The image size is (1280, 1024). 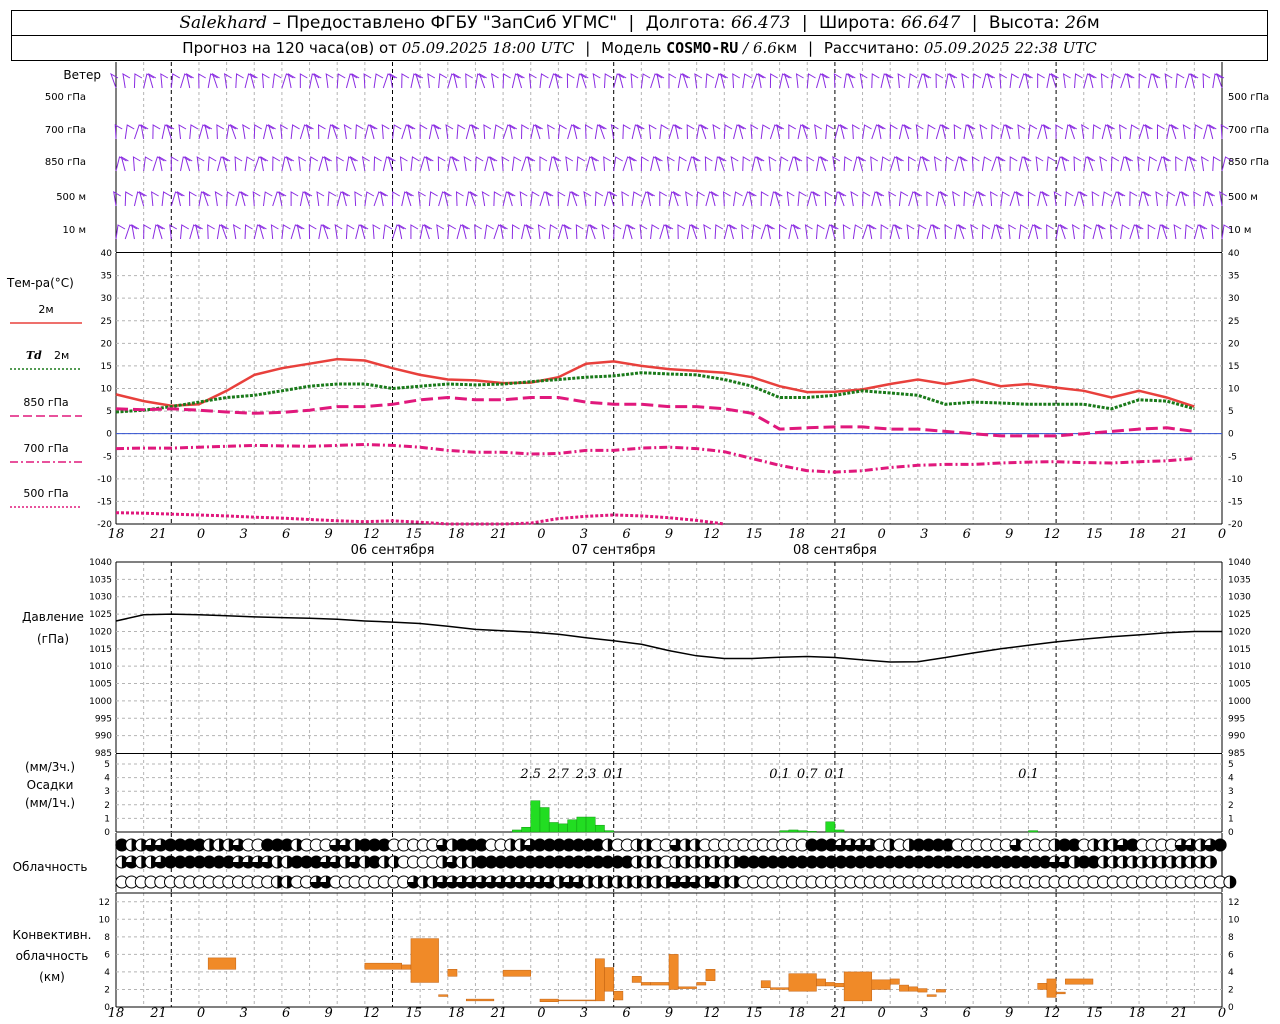 What do you see at coordinates (100, 563) in the screenshot?
I see `pressure-y-tick: 1040` at bounding box center [100, 563].